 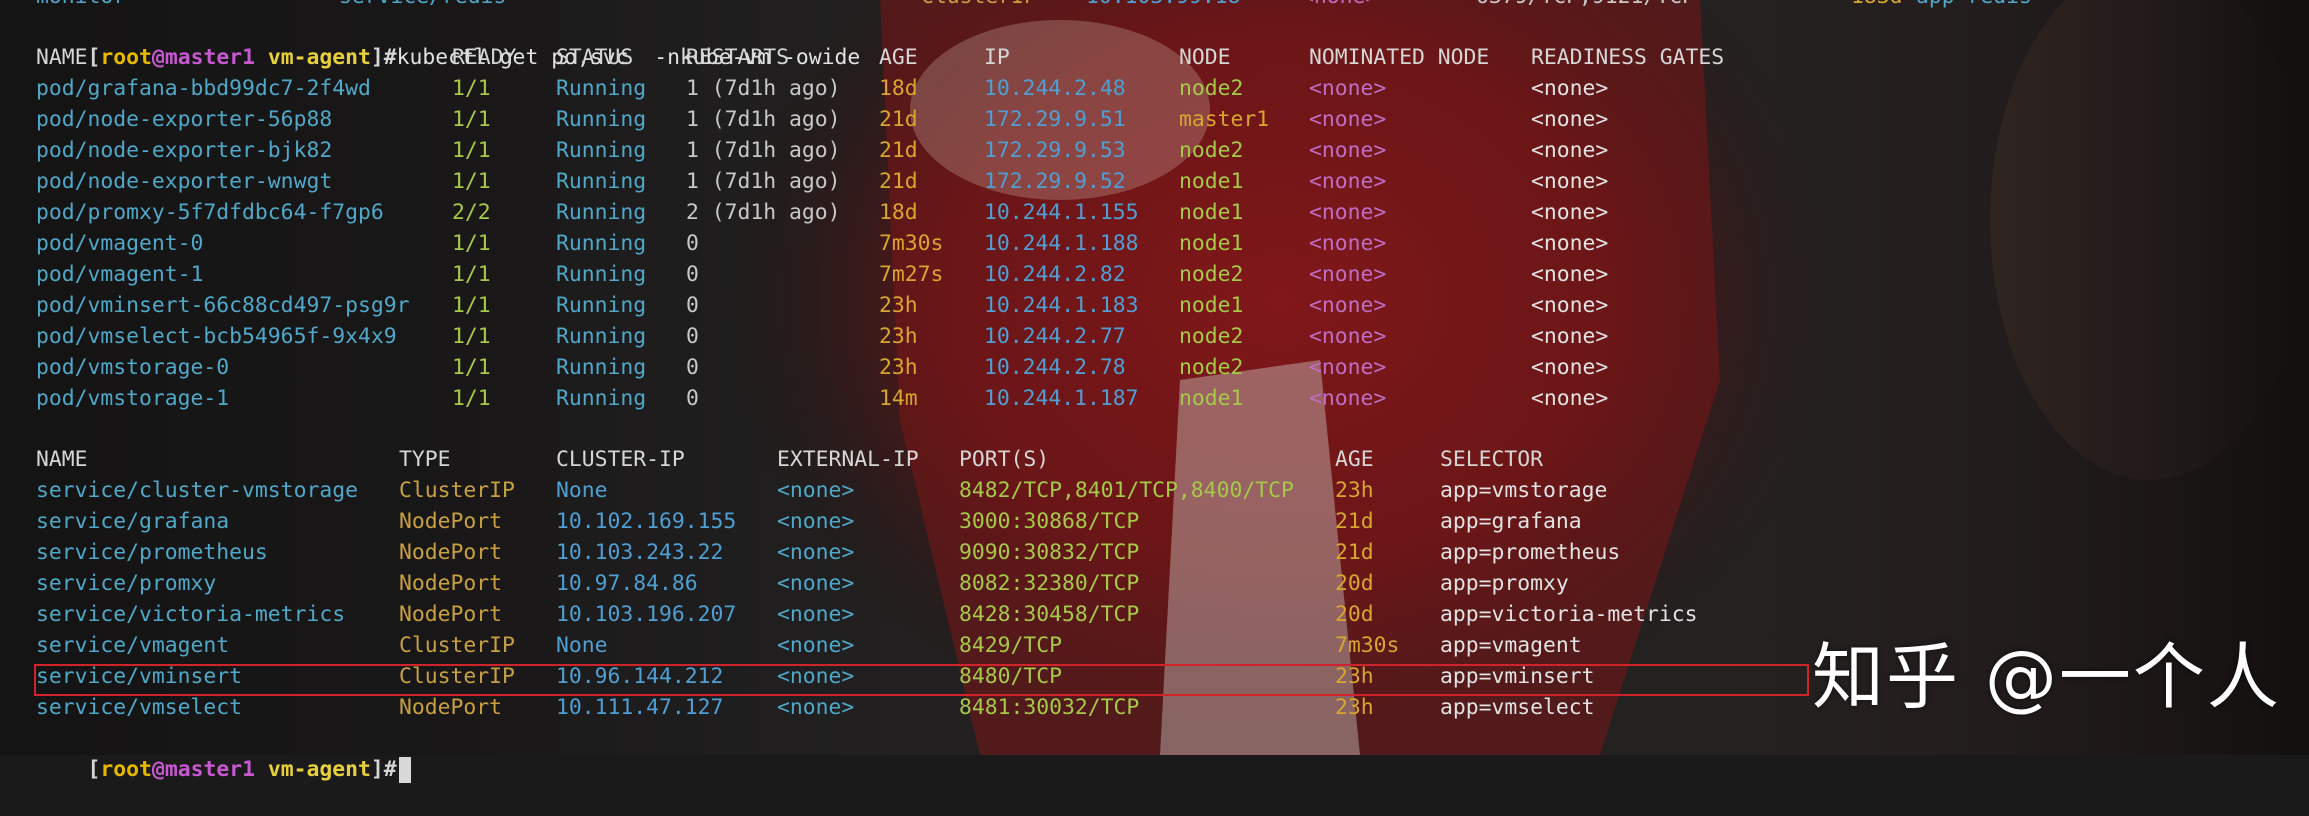 I want to click on service-name: service/grafana, so click(x=133, y=521).